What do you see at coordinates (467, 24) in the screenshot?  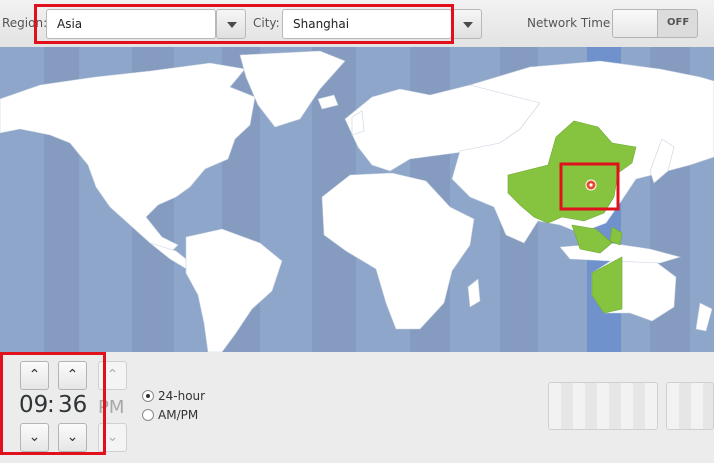 I see `city-dropdown-button` at bounding box center [467, 24].